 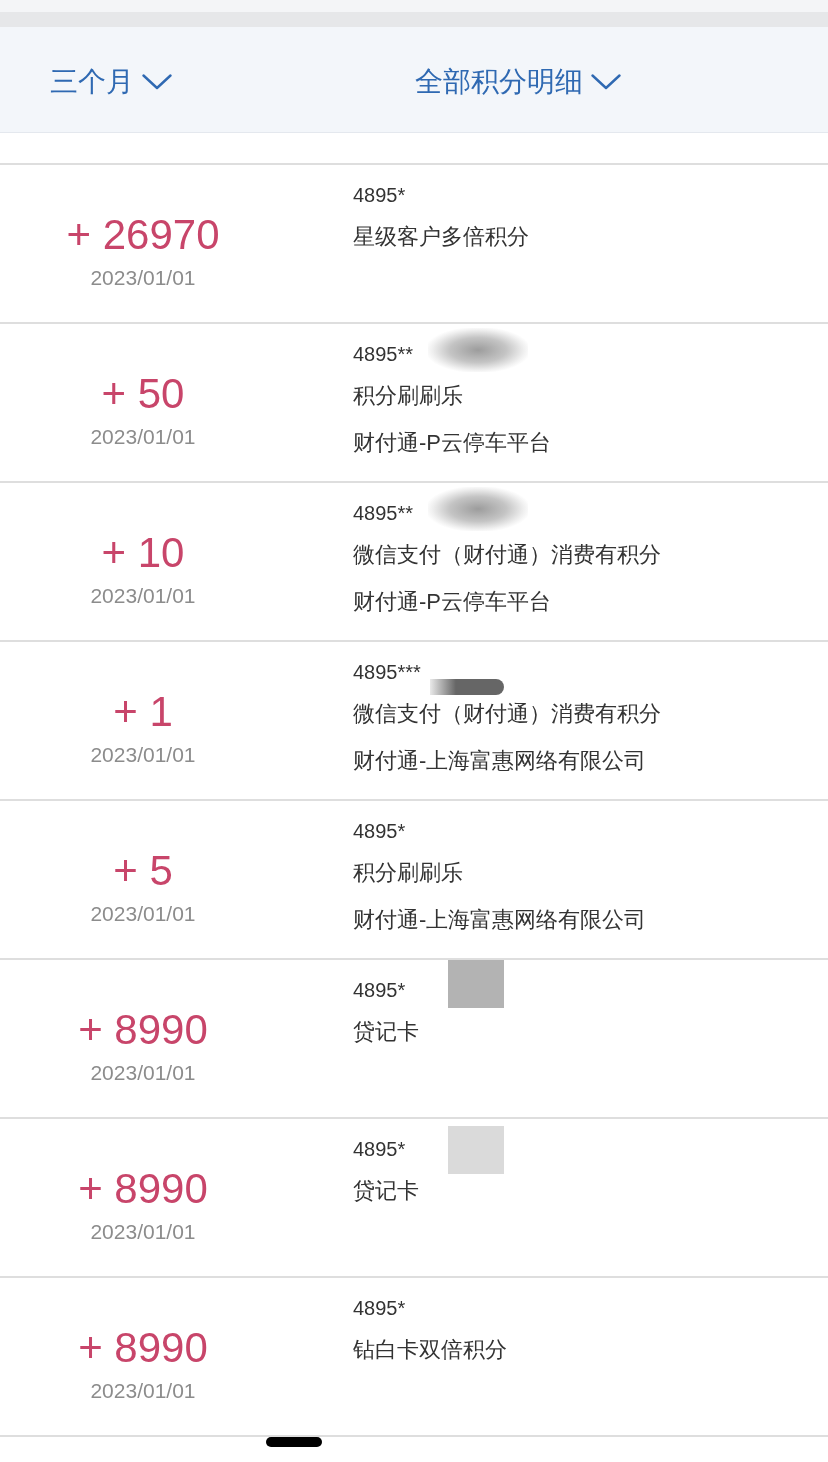 What do you see at coordinates (111, 81) in the screenshot?
I see `period-filter: 三个月` at bounding box center [111, 81].